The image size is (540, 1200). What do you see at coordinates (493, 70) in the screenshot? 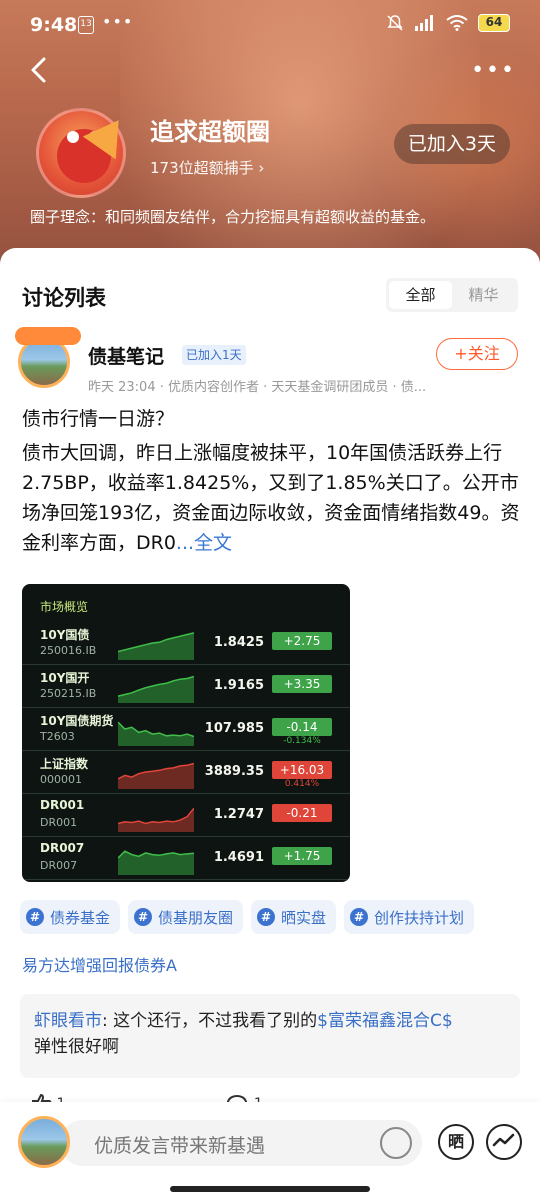
I see `more-options-icon: •••` at bounding box center [493, 70].